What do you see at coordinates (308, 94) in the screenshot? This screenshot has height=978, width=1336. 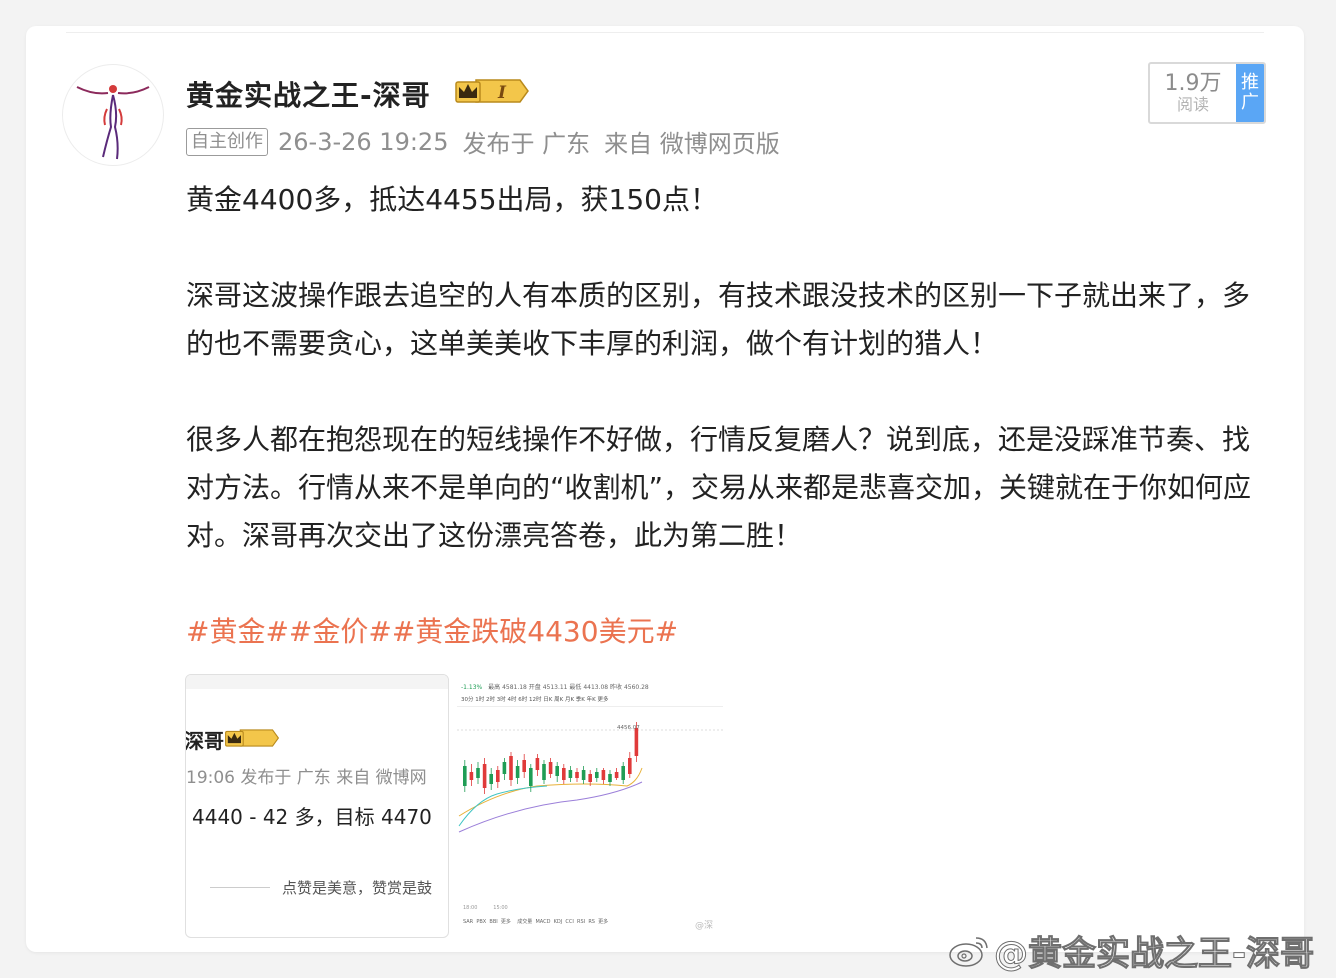 I see `author-name: 黄金实战之王-深哥` at bounding box center [308, 94].